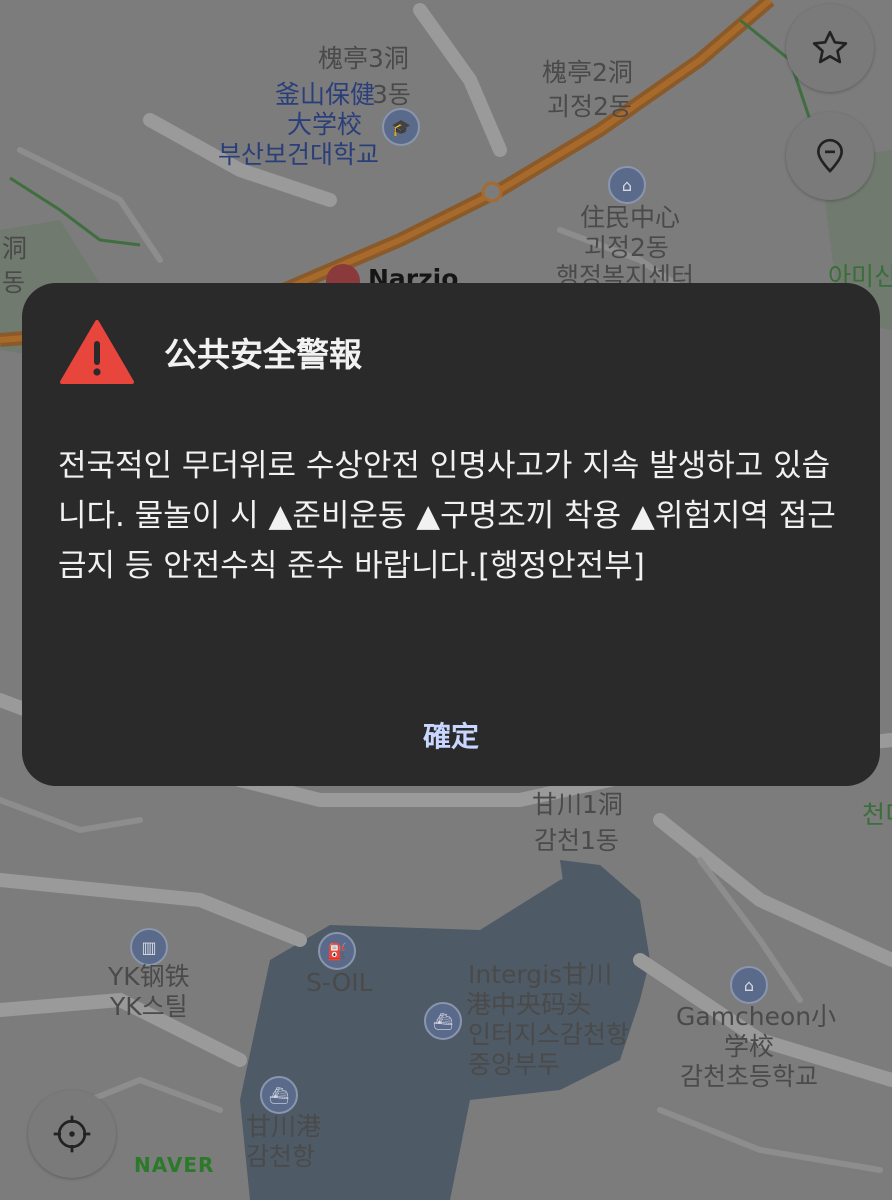 This screenshot has width=892, height=1200. Describe the element at coordinates (576, 840) in the screenshot. I see `map-label: 감천1동` at that location.